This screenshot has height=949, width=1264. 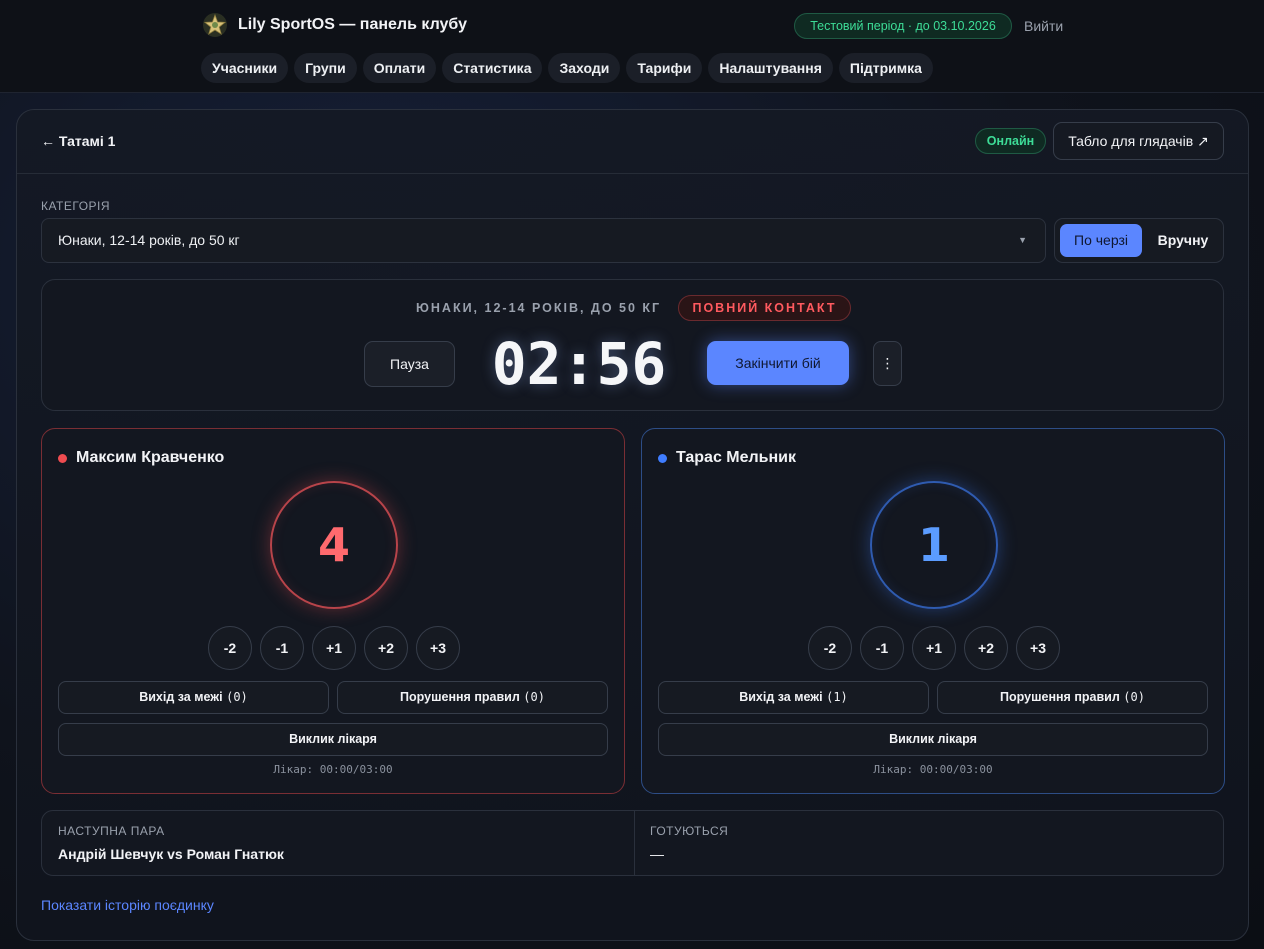 I want to click on preparing-label: ГОТУЮТЬСЯ, so click(x=689, y=831).